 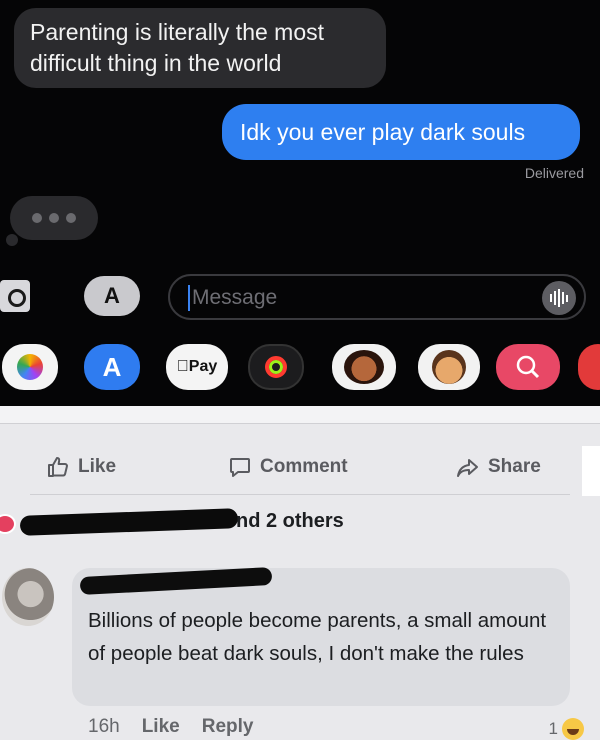 I want to click on like-button: Like, so click(x=81, y=467).